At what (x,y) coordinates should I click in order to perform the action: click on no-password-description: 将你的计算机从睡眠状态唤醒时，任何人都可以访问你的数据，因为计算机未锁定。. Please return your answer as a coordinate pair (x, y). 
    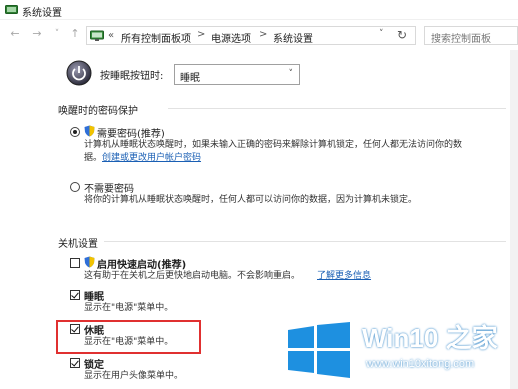
    Looking at the image, I should click on (251, 200).